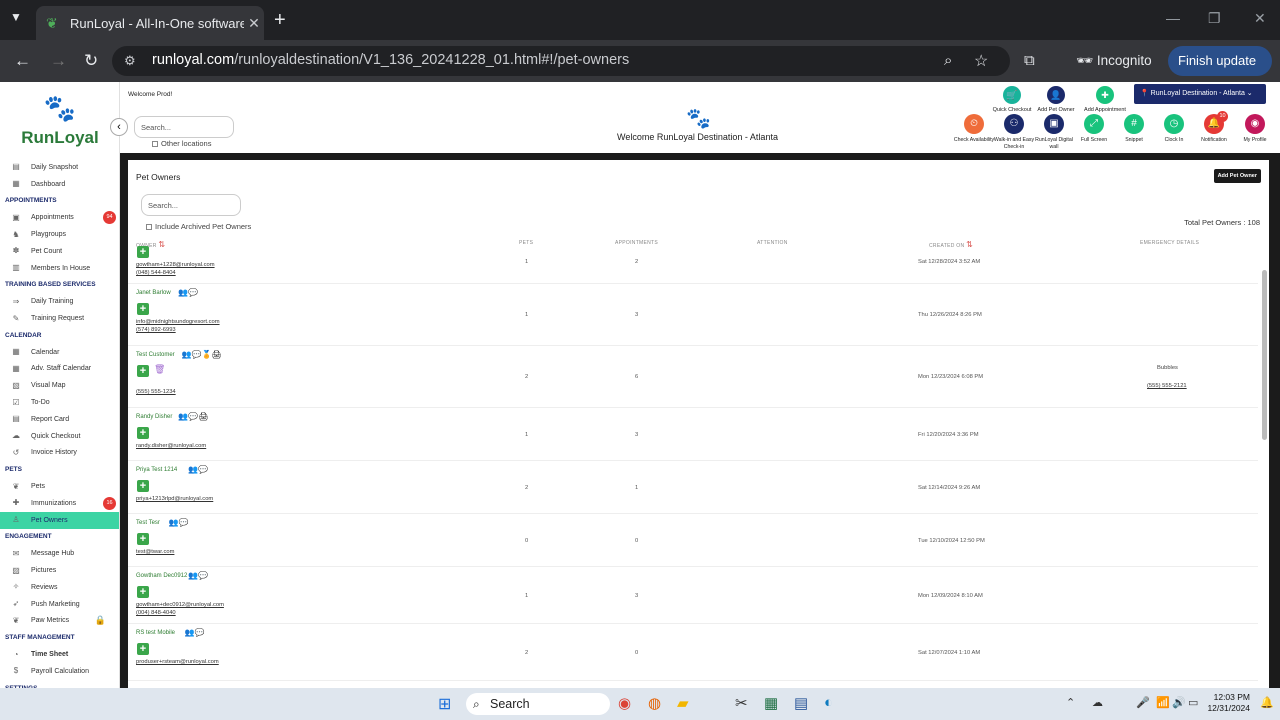 The image size is (1280, 720). Describe the element at coordinates (1134, 129) in the screenshot. I see `tool-snippet: # Snippet` at that location.